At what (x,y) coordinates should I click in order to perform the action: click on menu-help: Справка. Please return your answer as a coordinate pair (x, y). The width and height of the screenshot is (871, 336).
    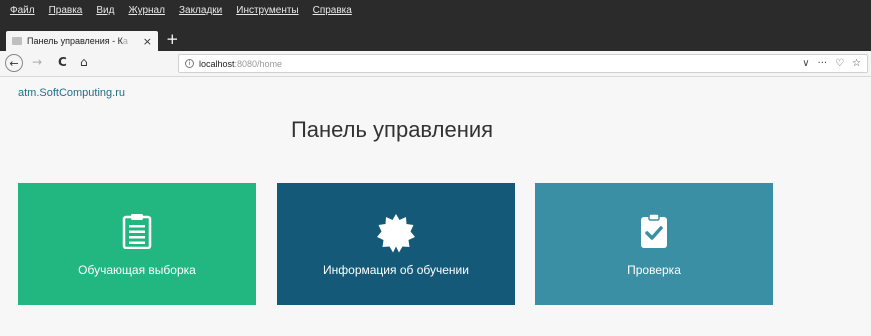
    Looking at the image, I should click on (332, 10).